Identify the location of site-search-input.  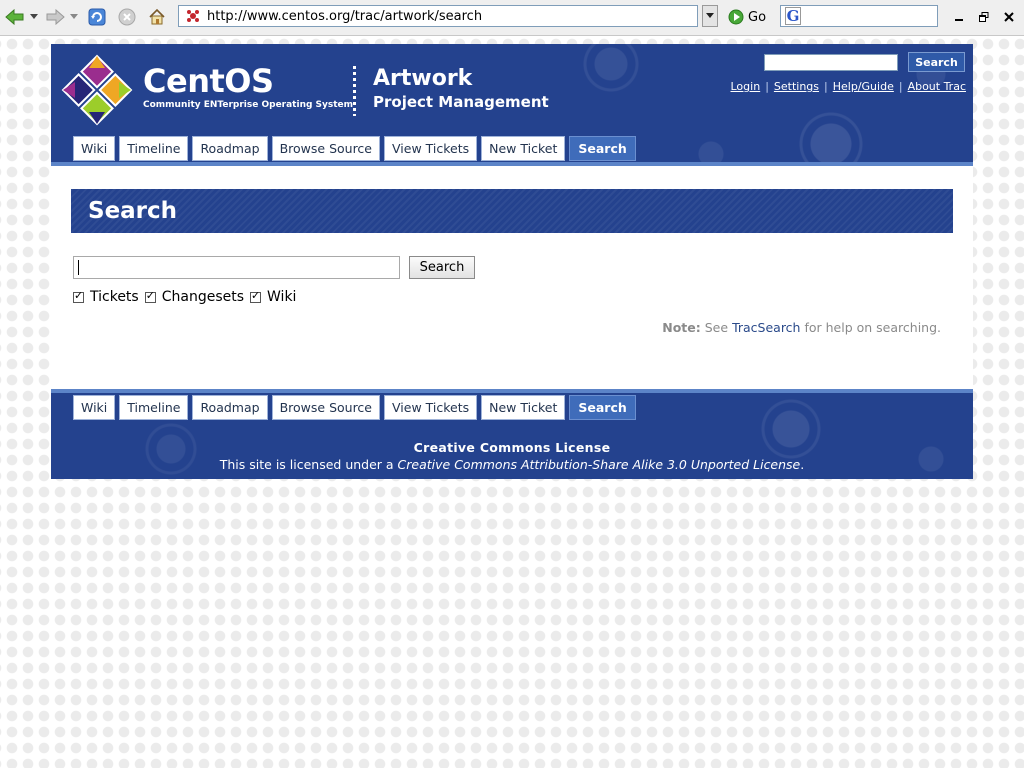
(831, 62).